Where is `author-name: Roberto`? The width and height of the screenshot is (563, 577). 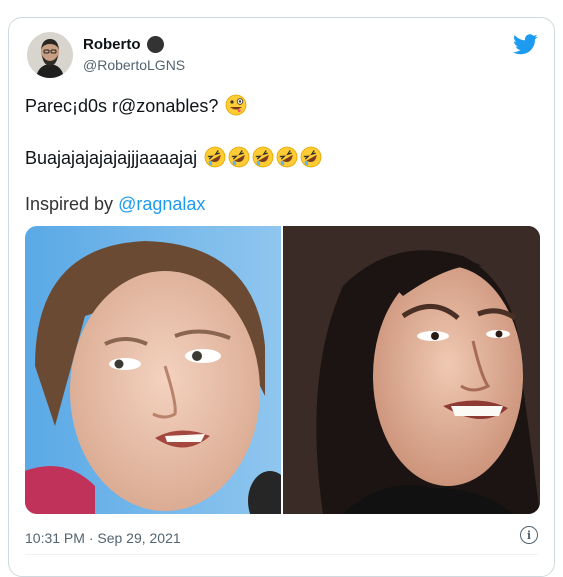
author-name: Roberto is located at coordinates (112, 44).